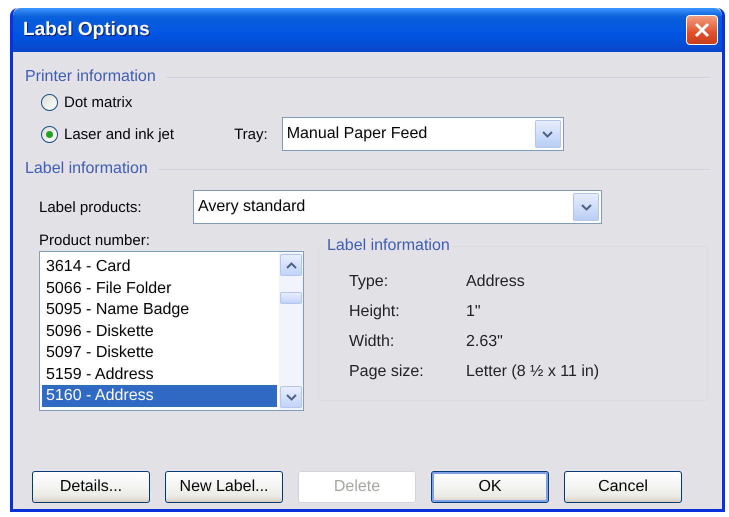  I want to click on tray-label: Tray:, so click(251, 134).